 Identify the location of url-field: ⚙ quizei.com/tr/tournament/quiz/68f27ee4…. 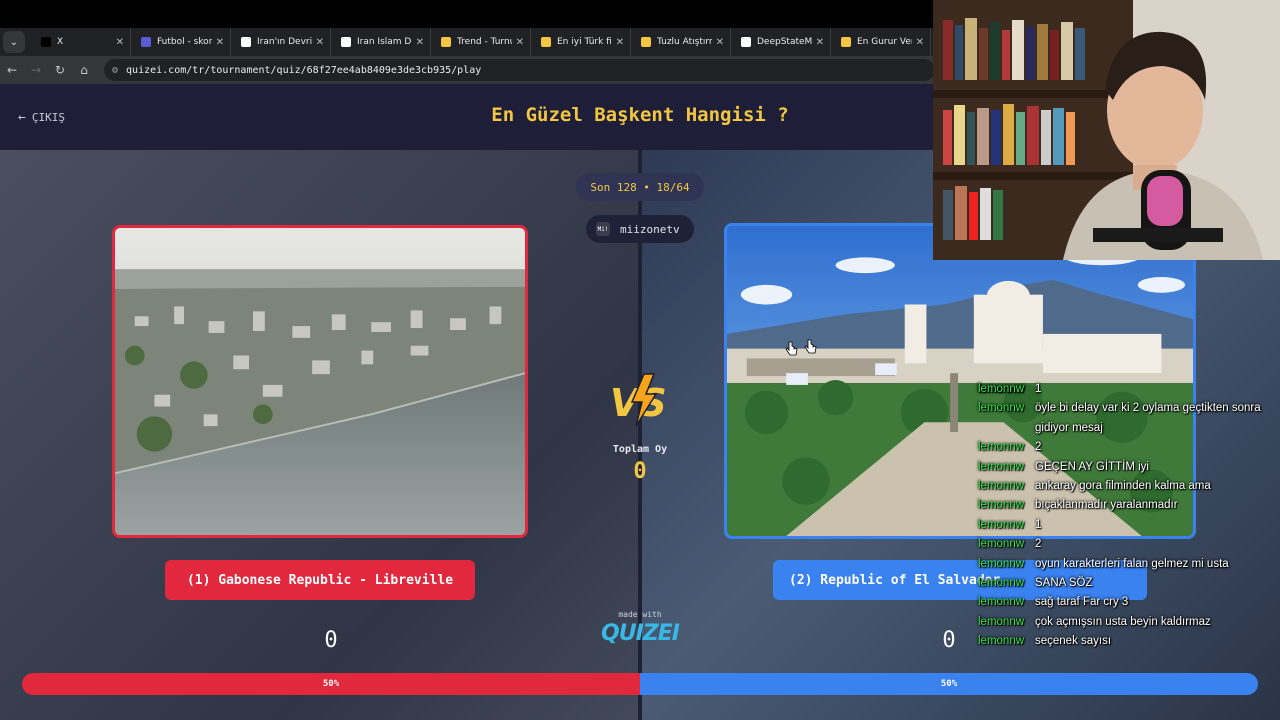
(519, 70).